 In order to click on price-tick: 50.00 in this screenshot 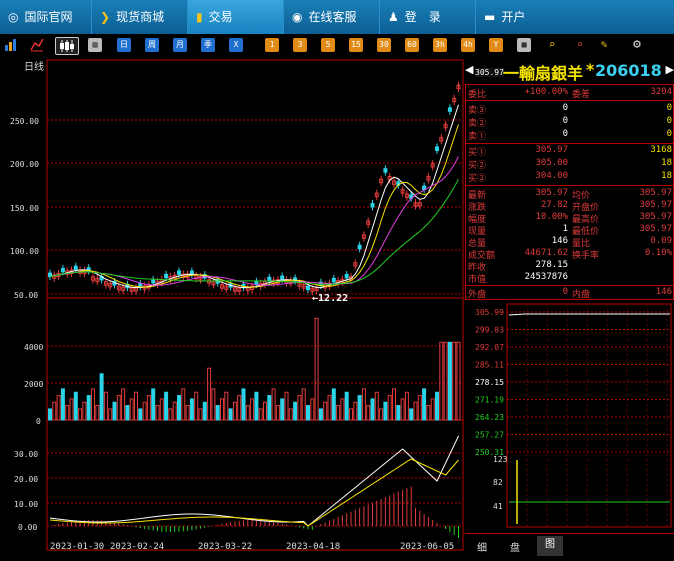, I will do `click(26, 295)`.